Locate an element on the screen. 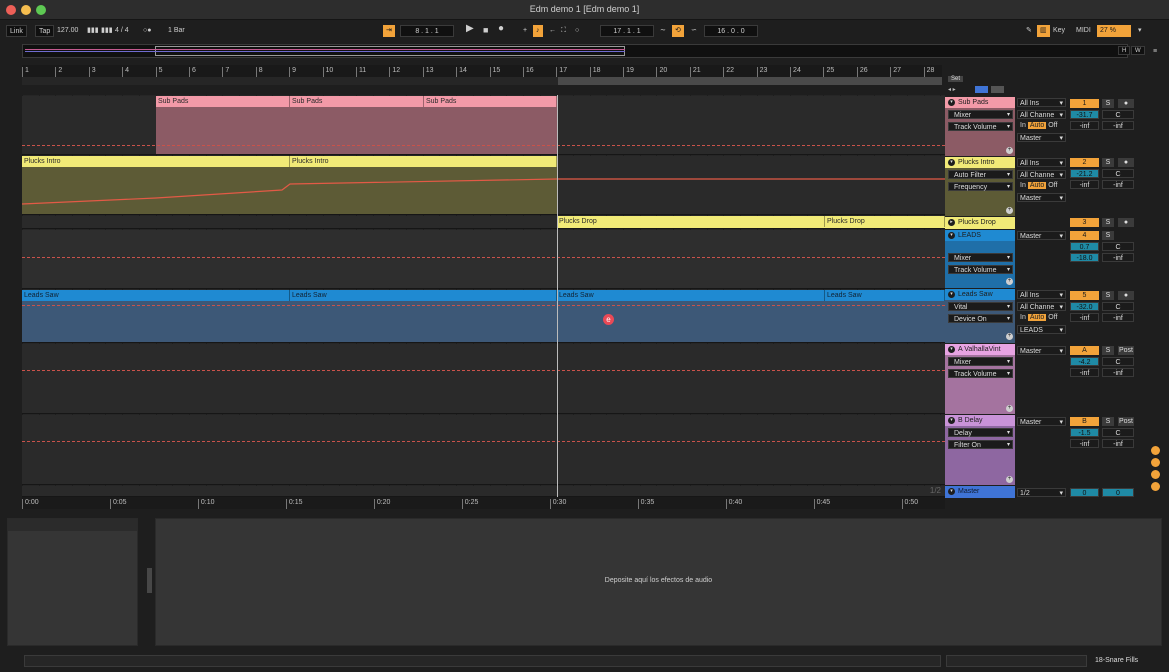 The image size is (1169, 672). position-field: 8 . 1 . 1 is located at coordinates (427, 31).